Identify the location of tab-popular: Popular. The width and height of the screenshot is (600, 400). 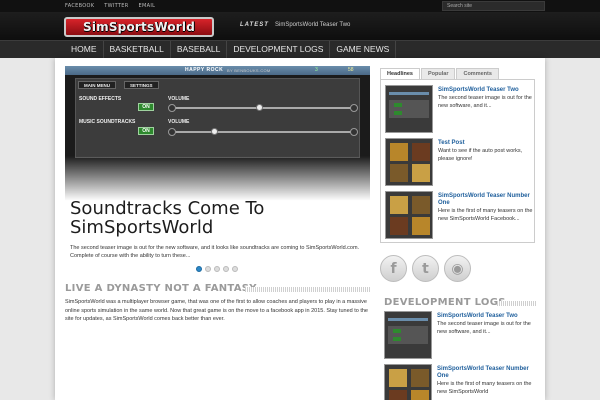
(438, 73).